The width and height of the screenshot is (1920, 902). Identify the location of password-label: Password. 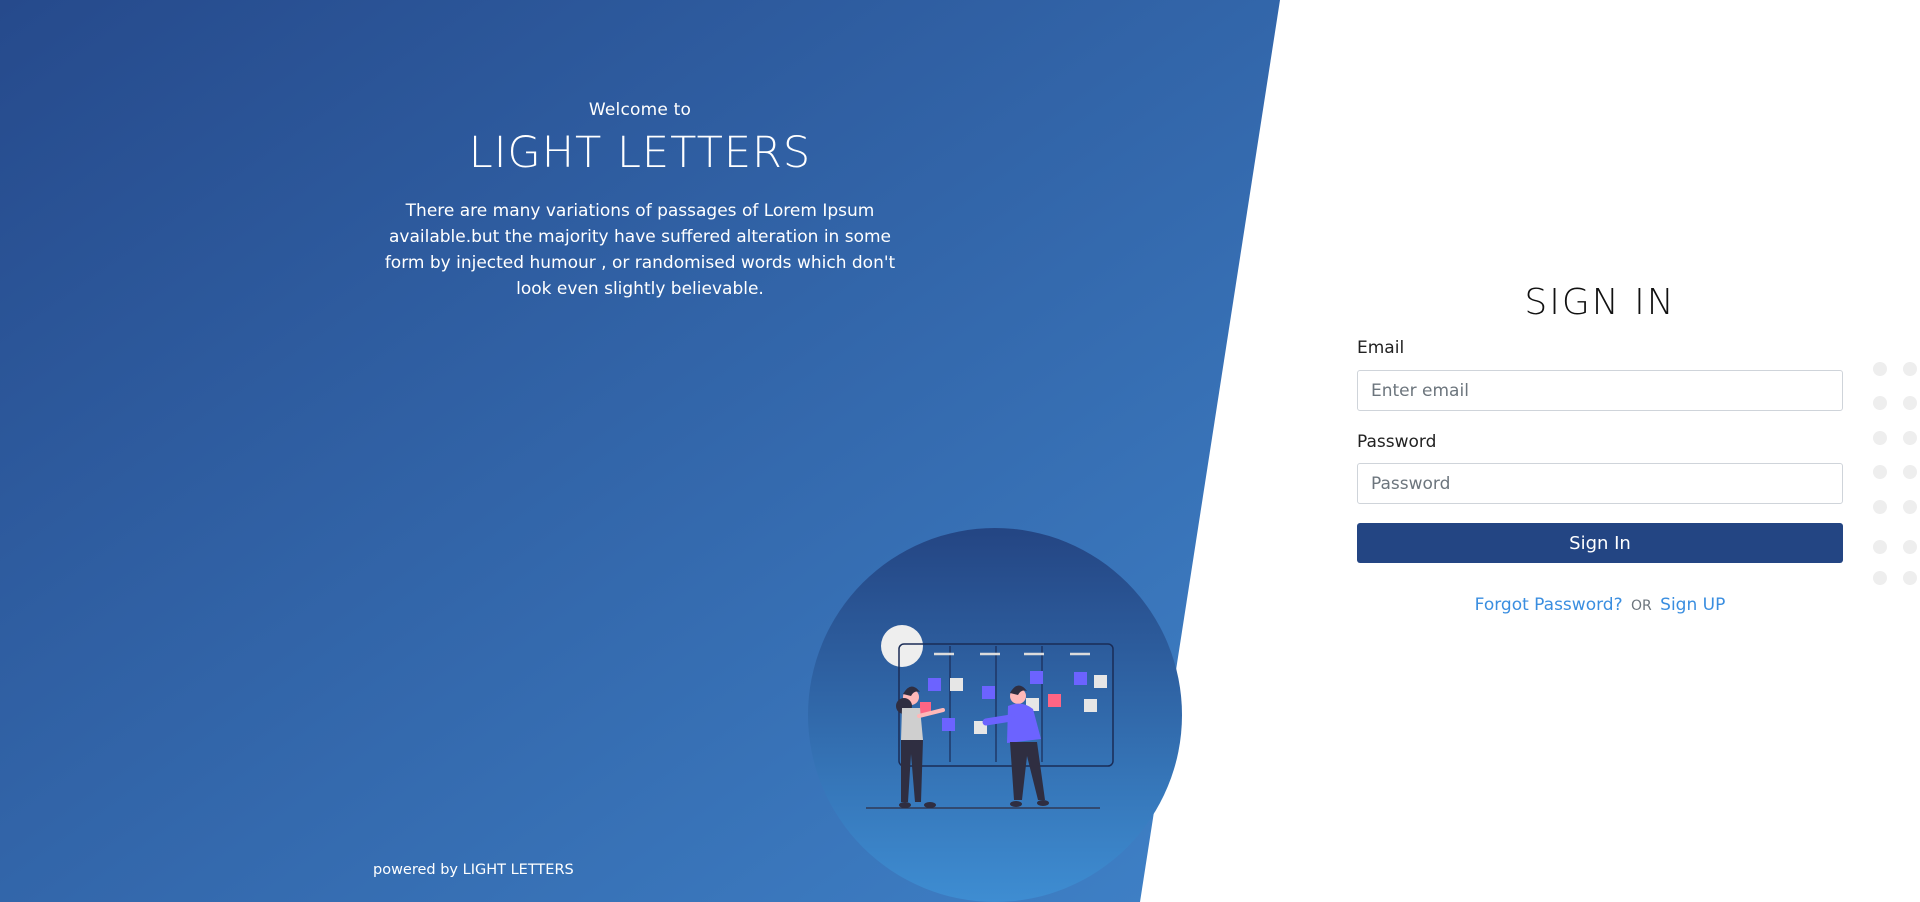
(1397, 442).